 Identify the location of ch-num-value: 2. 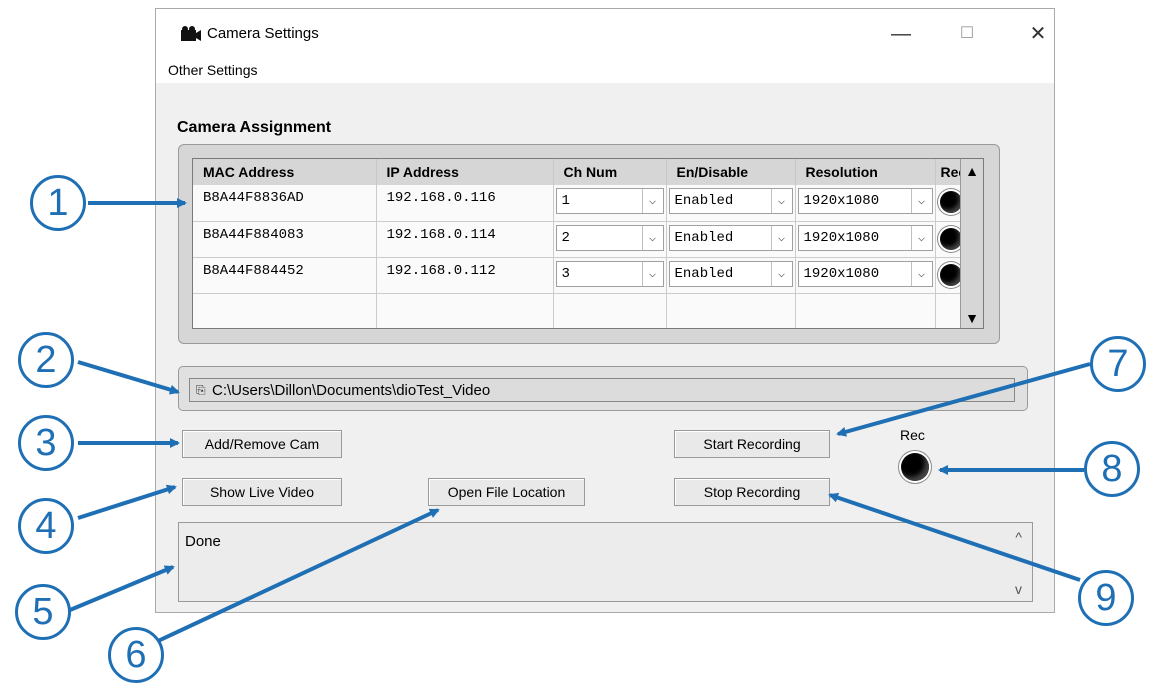
(565, 237).